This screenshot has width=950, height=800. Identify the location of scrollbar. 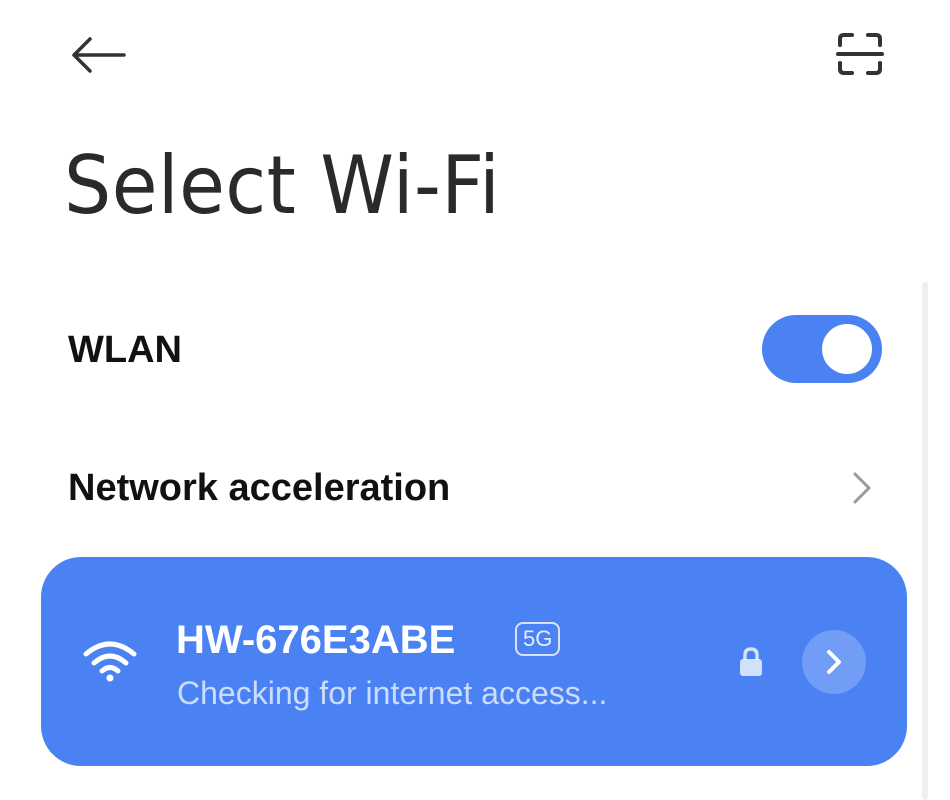
(925, 541).